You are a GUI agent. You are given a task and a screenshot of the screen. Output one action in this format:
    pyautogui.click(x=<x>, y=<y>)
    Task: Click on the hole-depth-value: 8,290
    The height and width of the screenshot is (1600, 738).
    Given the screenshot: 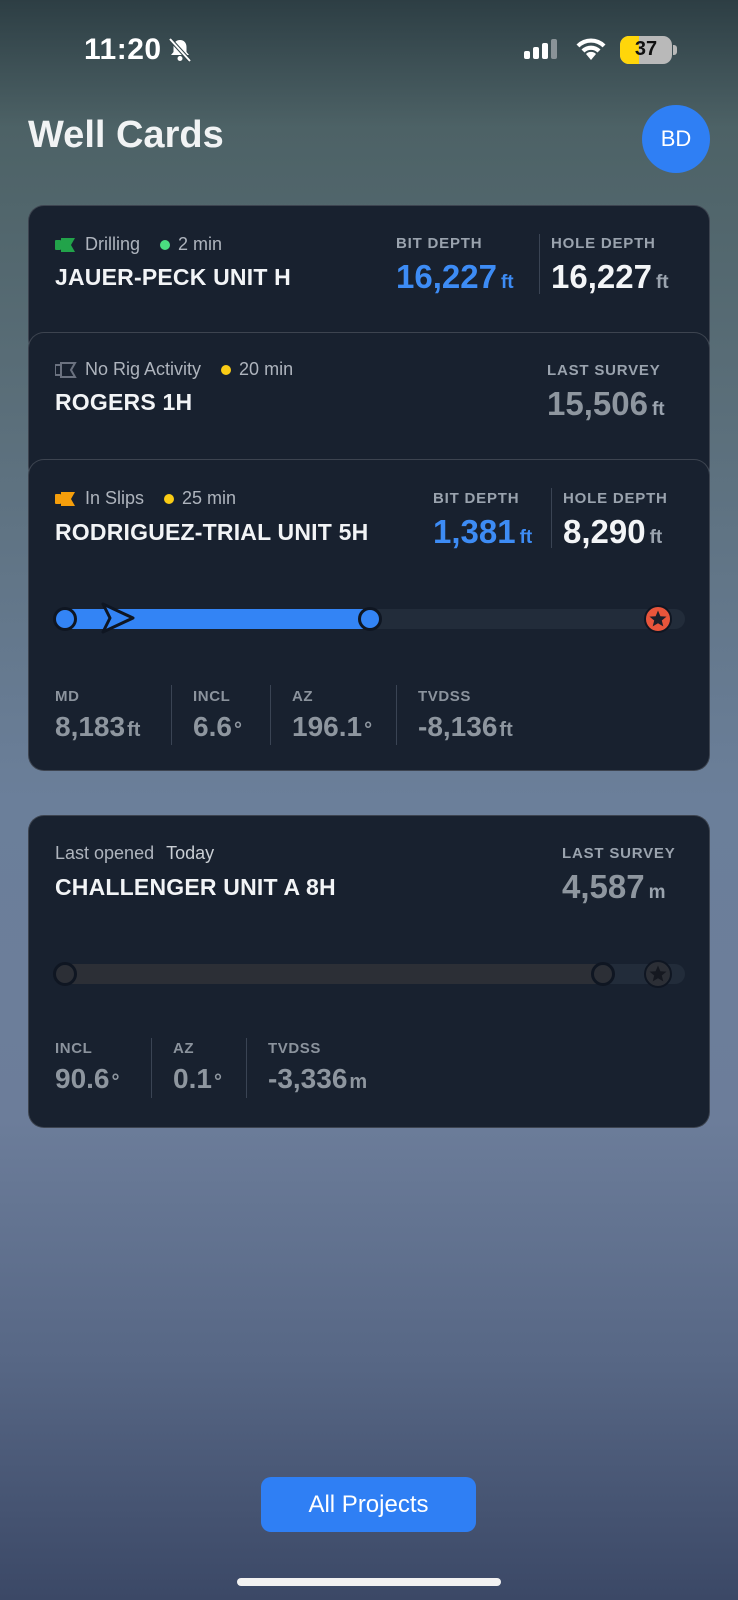 What is the action you would take?
    pyautogui.click(x=604, y=531)
    